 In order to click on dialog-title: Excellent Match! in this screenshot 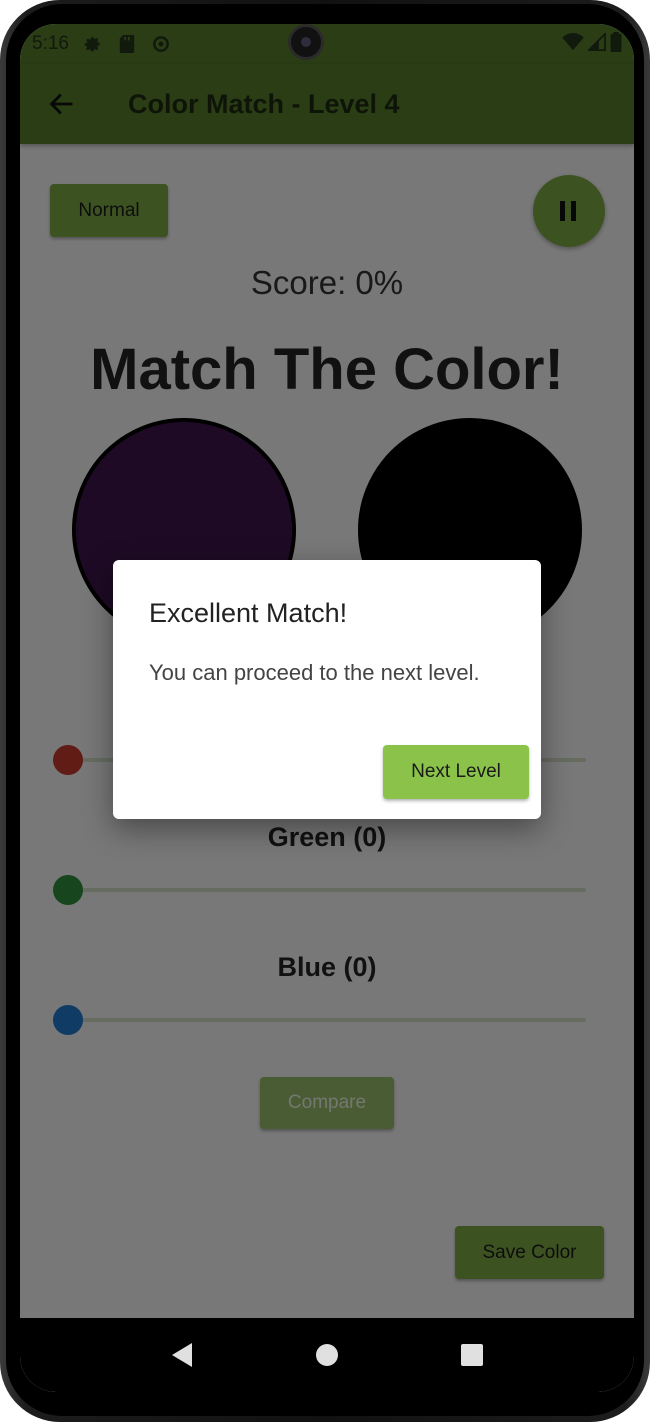, I will do `click(248, 613)`.